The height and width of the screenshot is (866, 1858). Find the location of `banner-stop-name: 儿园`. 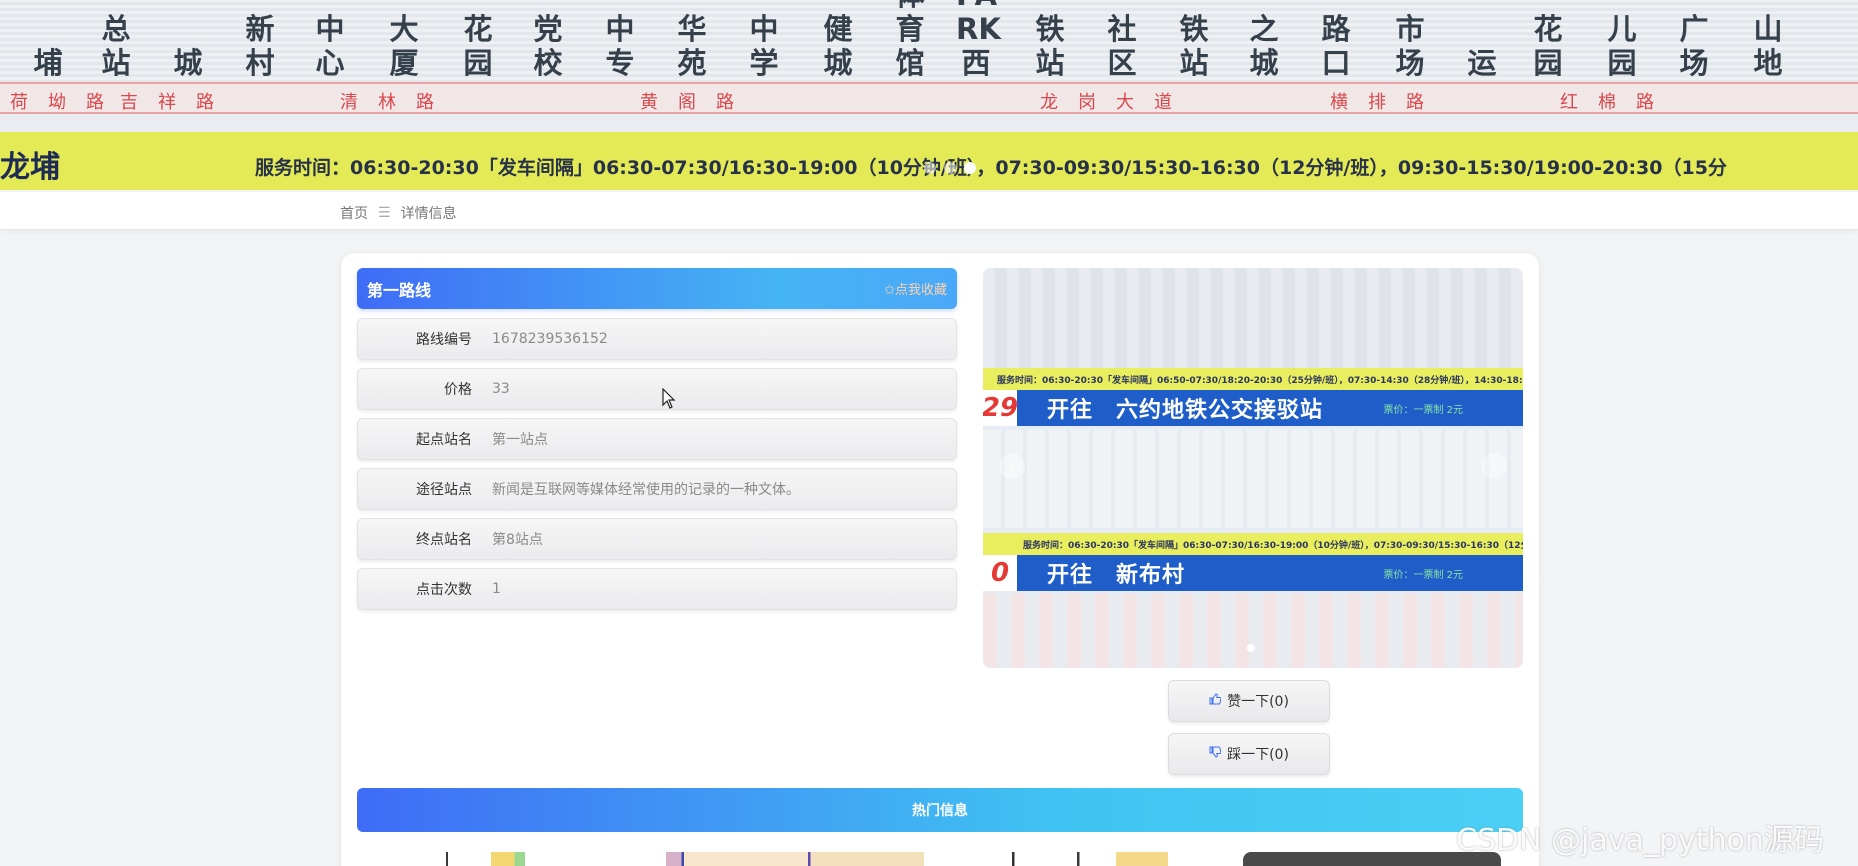

banner-stop-name: 儿园 is located at coordinates (1622, 46).